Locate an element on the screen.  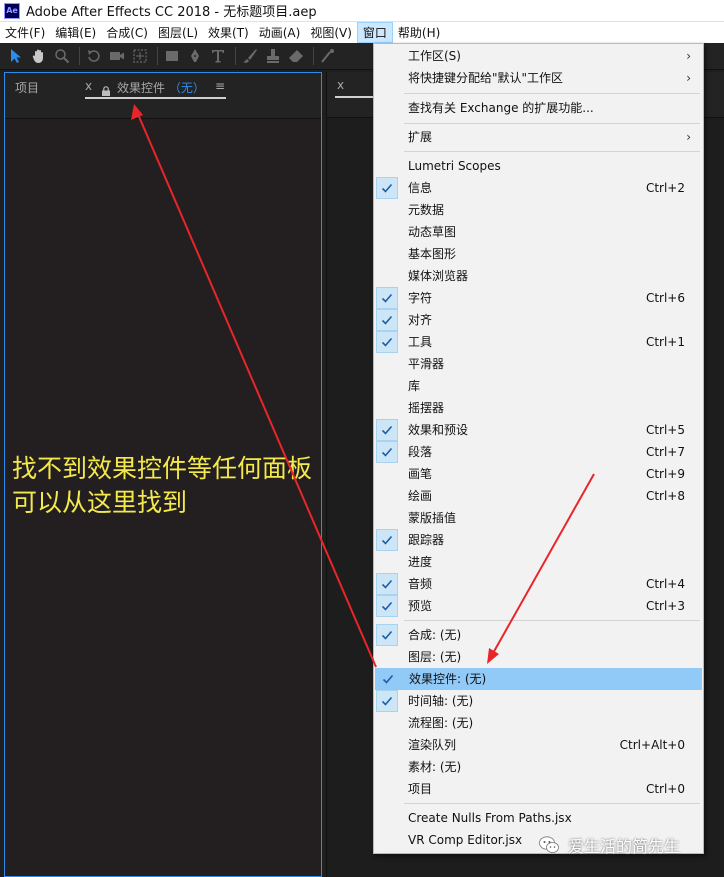
watermark-text: 爱生活的简先生 is located at coordinates (624, 846).